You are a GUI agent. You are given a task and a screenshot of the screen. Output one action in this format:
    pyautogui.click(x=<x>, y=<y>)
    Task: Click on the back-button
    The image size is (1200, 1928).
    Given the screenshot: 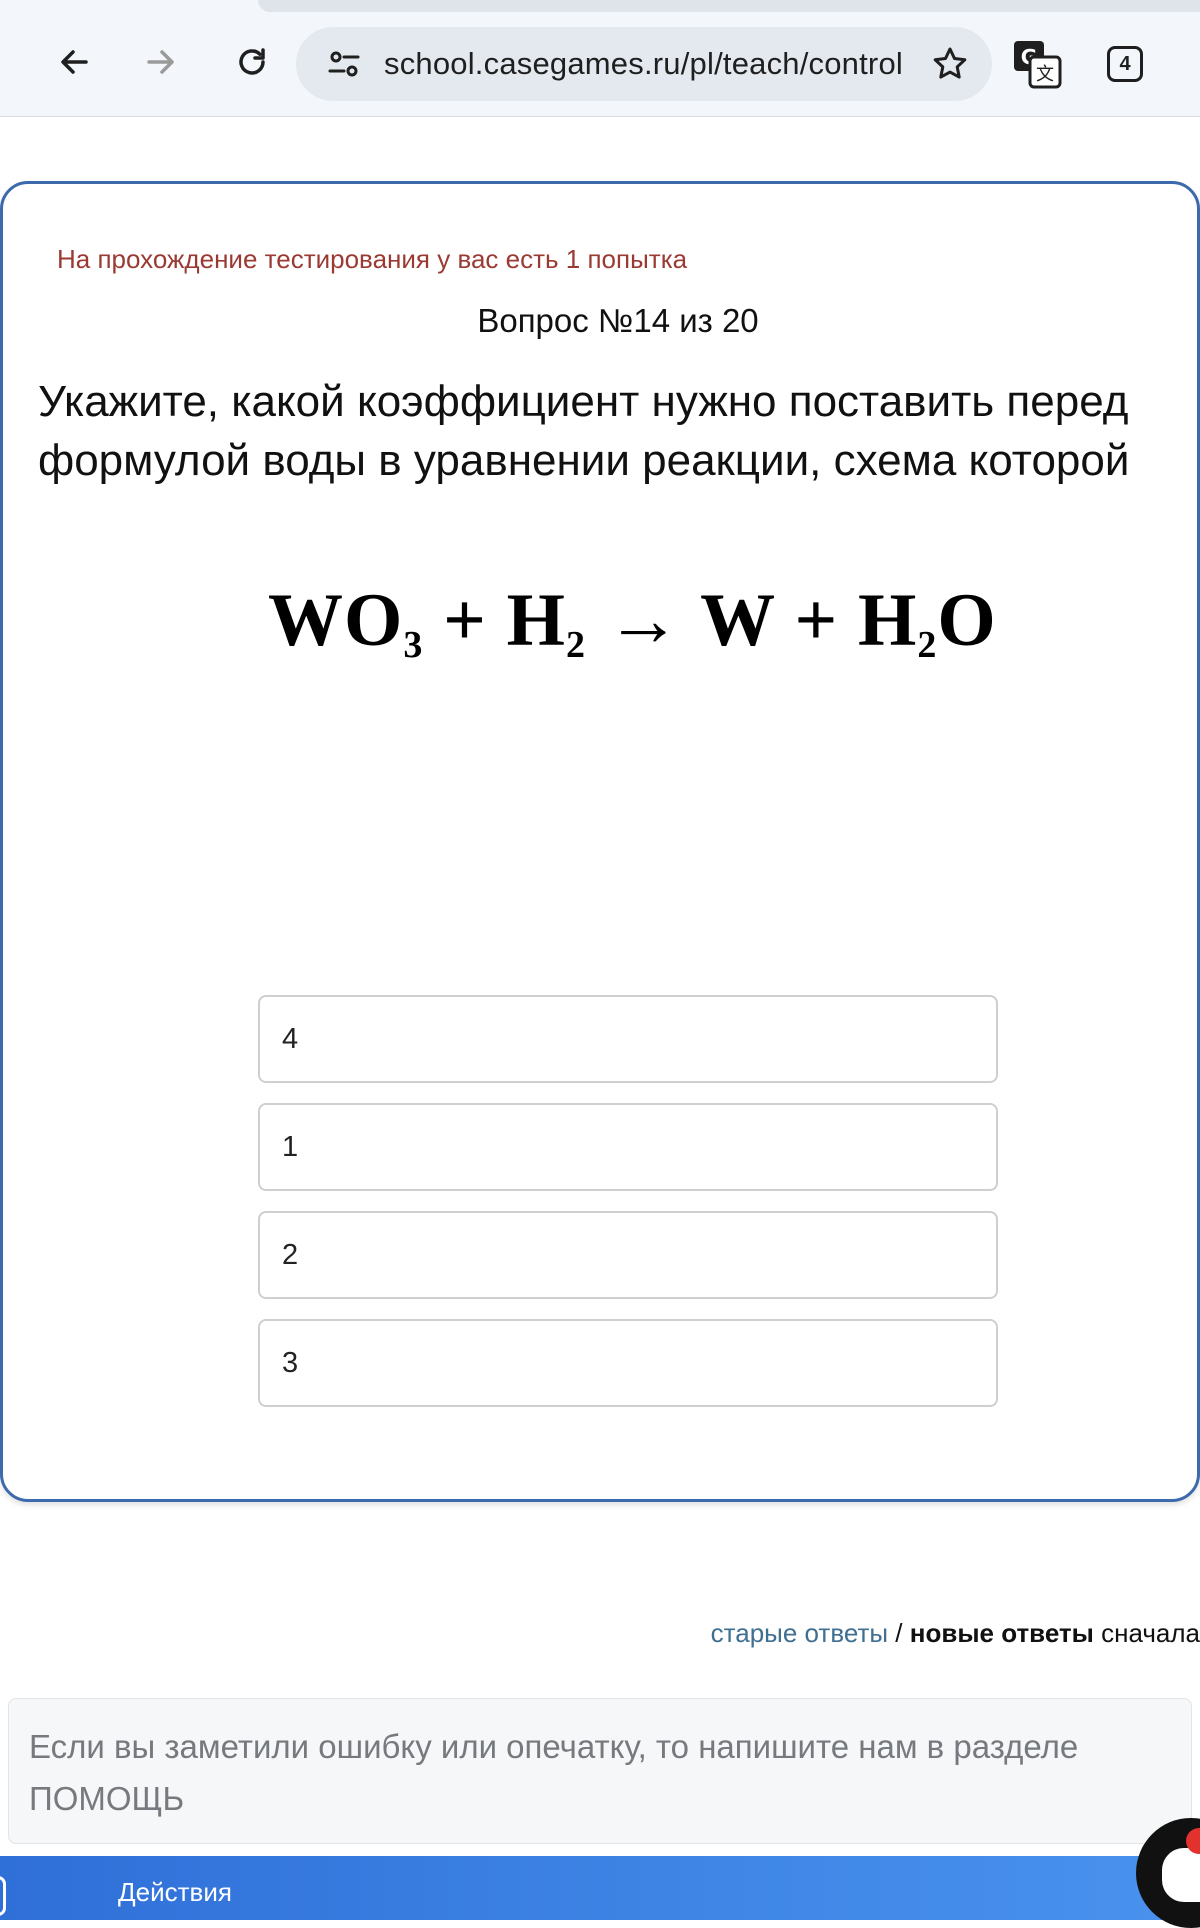 What is the action you would take?
    pyautogui.click(x=74, y=62)
    